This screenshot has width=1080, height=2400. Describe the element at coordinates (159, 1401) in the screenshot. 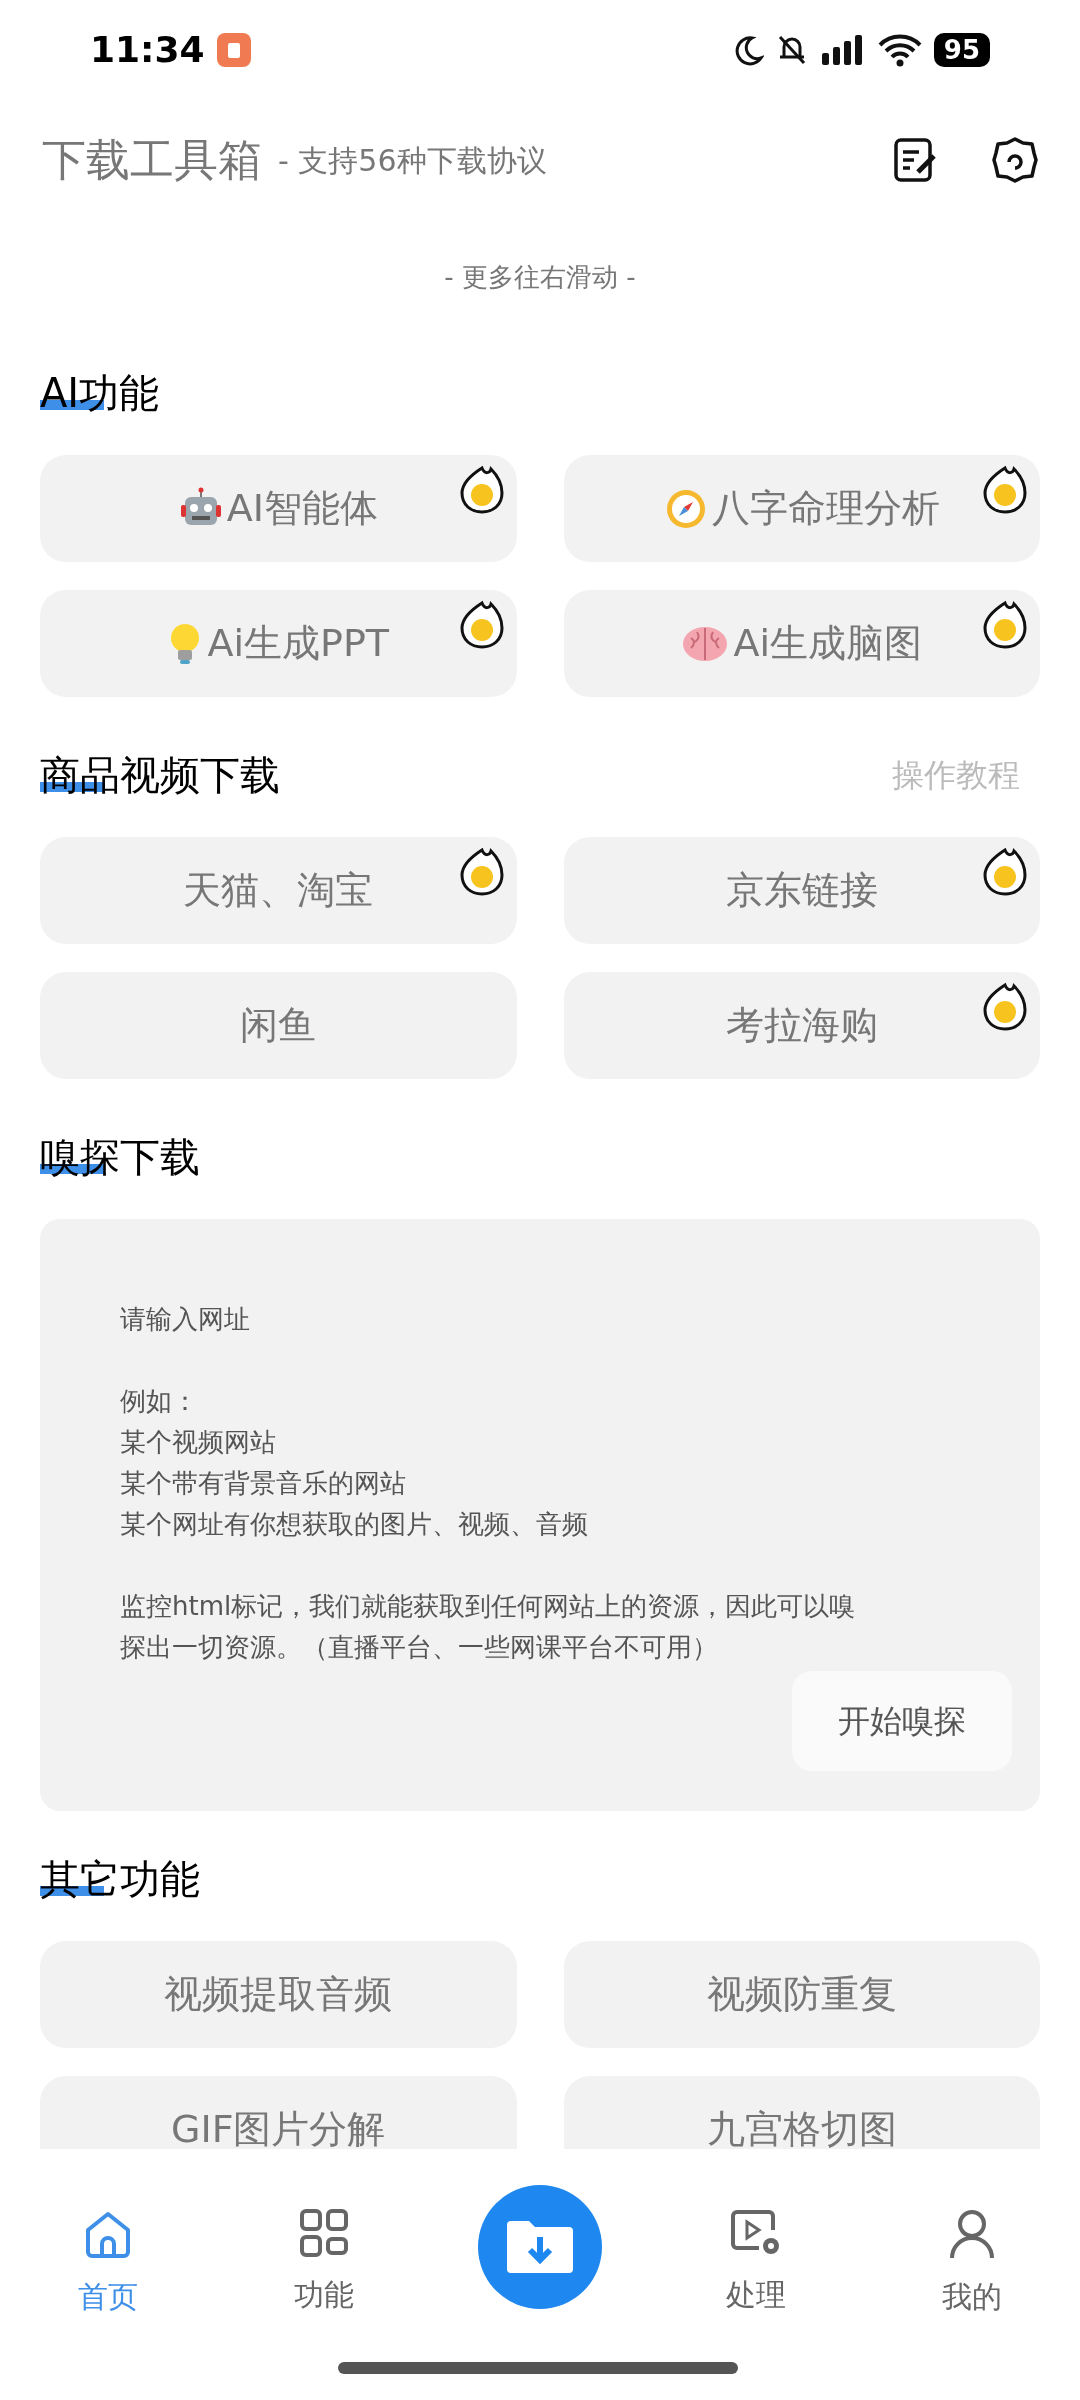

I see `placeholder-text: 例如：` at that location.